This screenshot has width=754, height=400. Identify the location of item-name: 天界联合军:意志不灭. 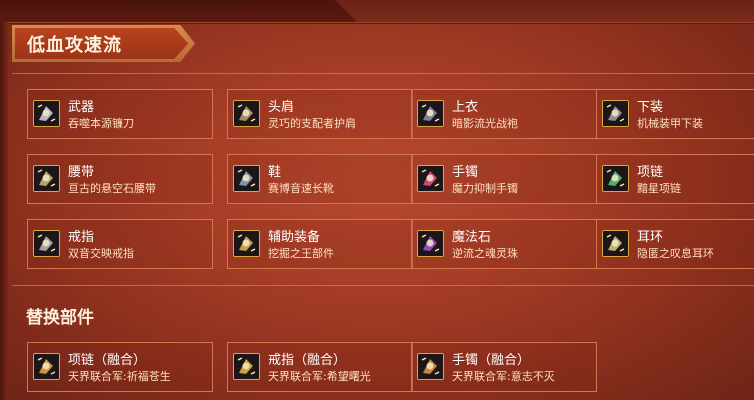
(503, 376).